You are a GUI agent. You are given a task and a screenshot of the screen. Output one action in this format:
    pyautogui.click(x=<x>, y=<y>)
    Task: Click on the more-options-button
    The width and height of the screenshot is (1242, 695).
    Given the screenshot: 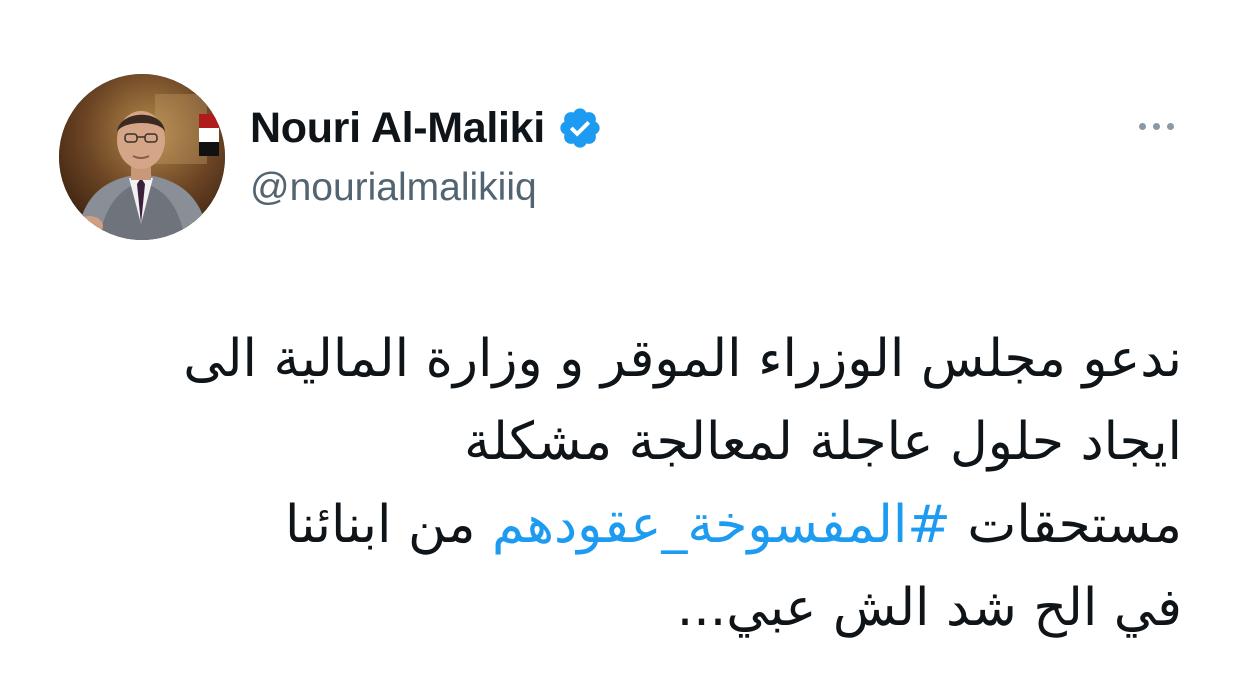 What is the action you would take?
    pyautogui.click(x=1156, y=126)
    